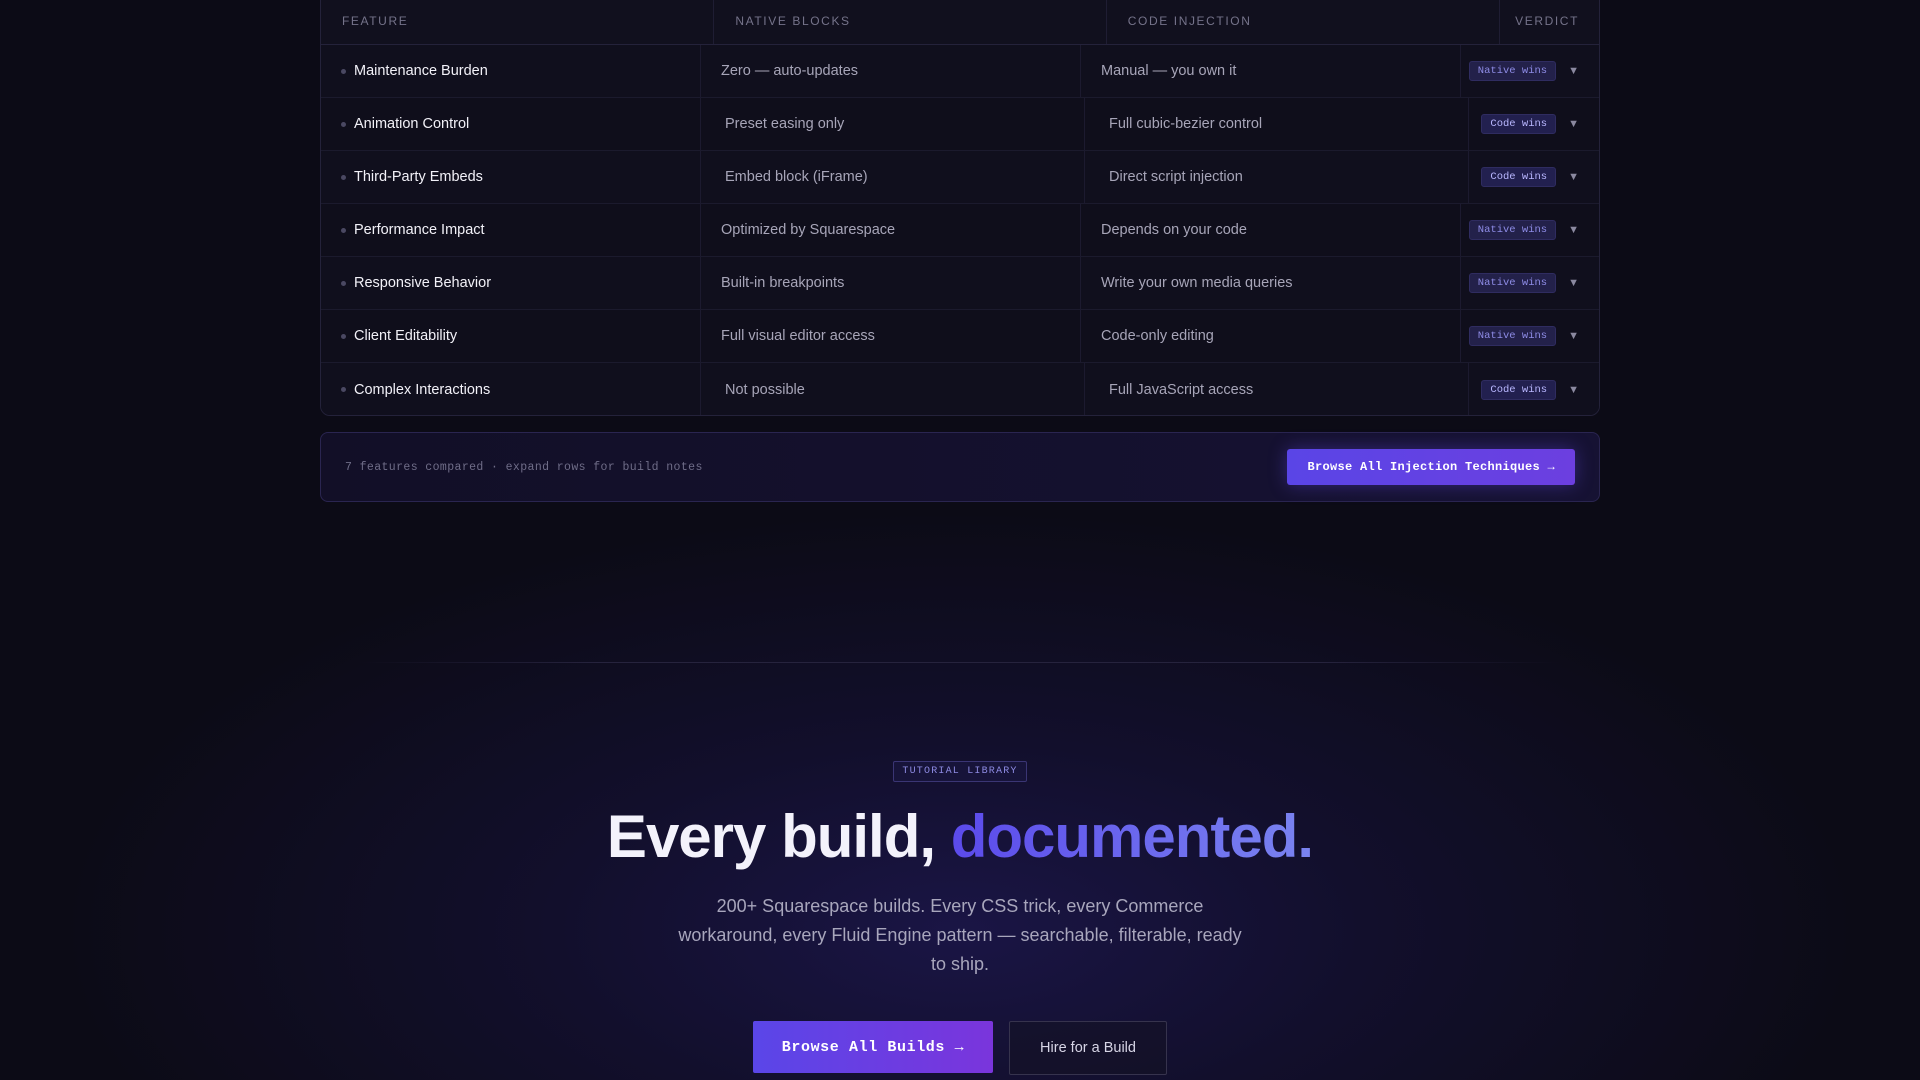 Image resolution: width=1920 pixels, height=1080 pixels. Describe the element at coordinates (893, 124) in the screenshot. I see `native-cell: Preset easing only` at that location.